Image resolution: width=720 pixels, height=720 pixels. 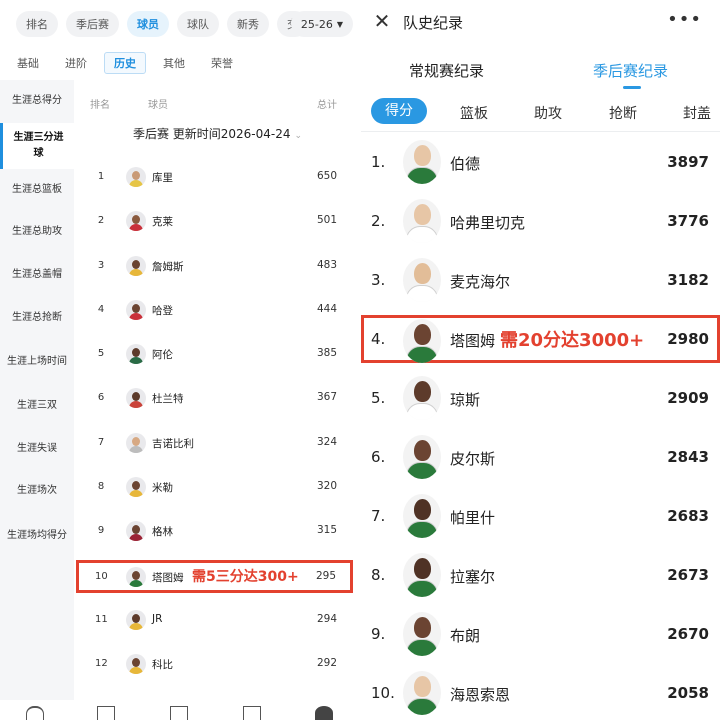 What do you see at coordinates (101, 354) in the screenshot?
I see `rank: 5` at bounding box center [101, 354].